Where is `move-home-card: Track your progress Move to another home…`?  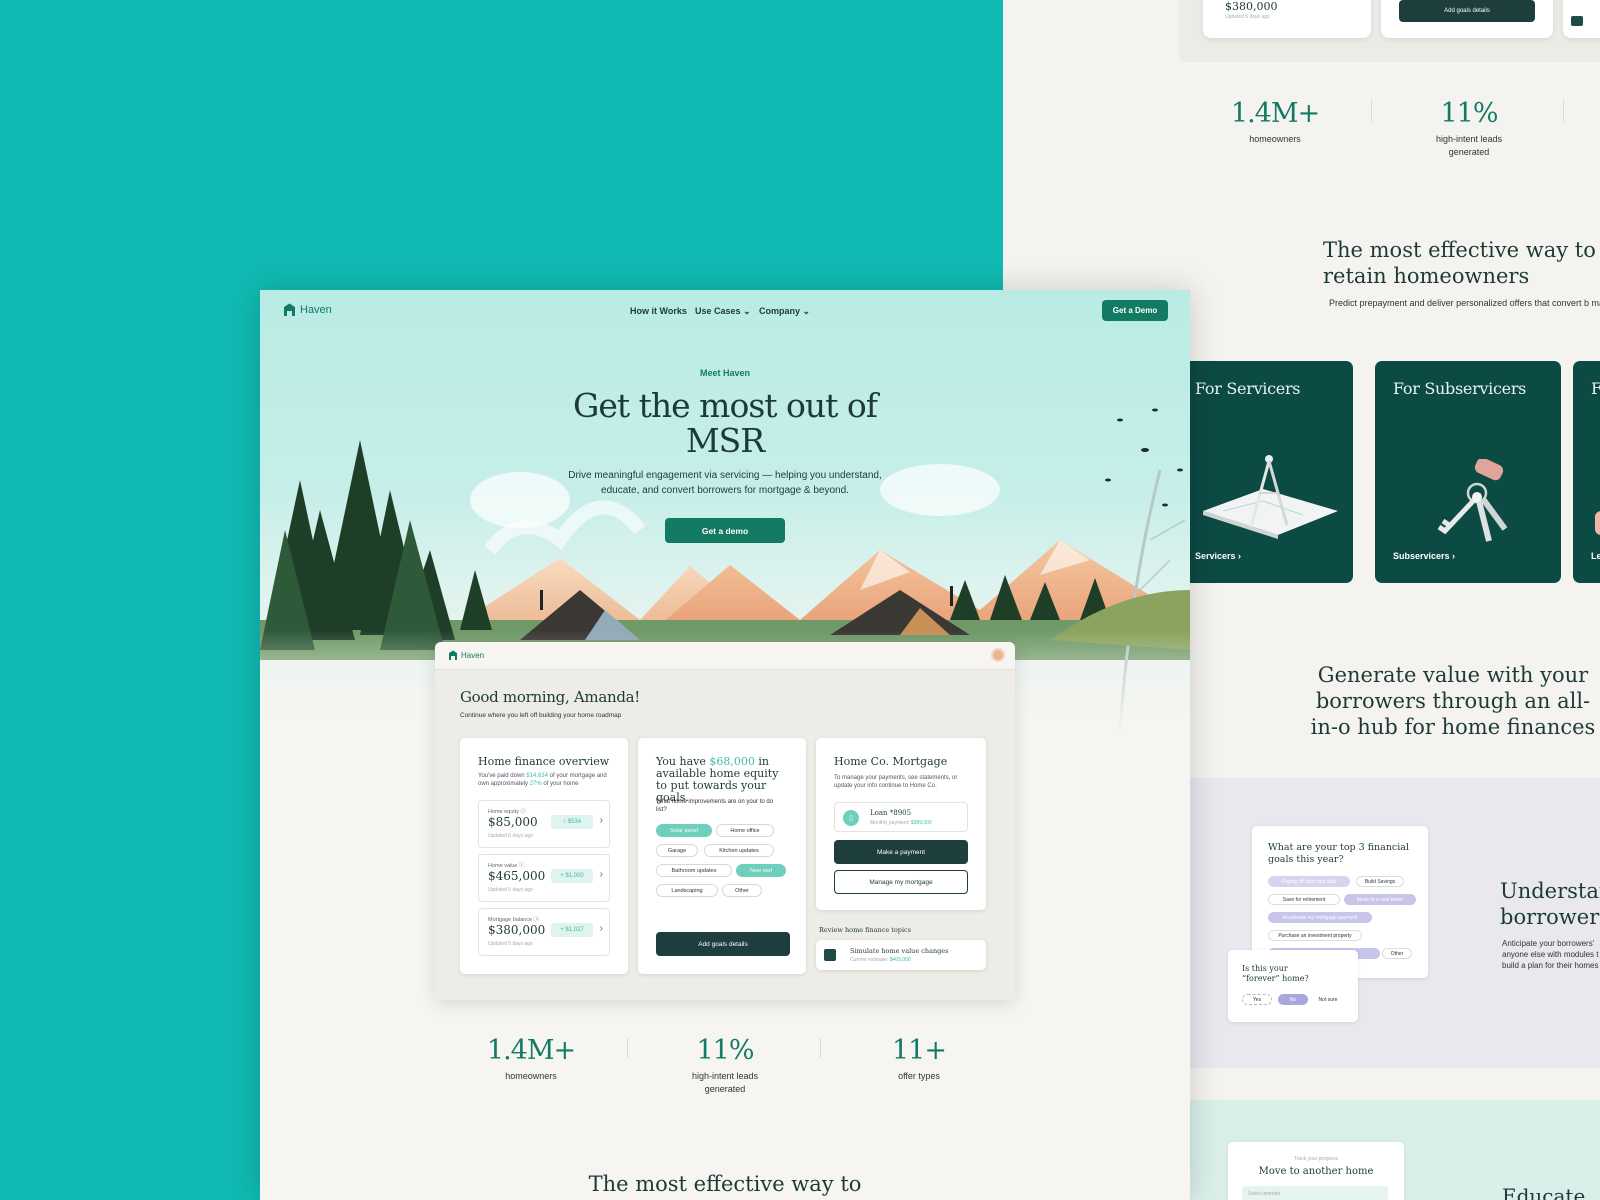
move-home-card: Track your progress Move to another home… is located at coordinates (1316, 1171).